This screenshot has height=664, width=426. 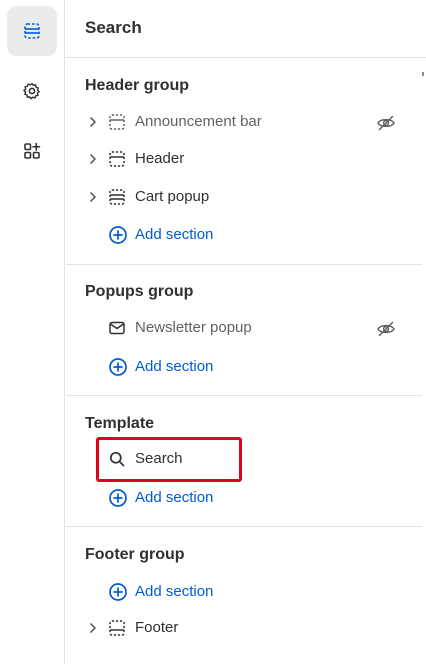 What do you see at coordinates (172, 196) in the screenshot?
I see `section-label: Cart popup` at bounding box center [172, 196].